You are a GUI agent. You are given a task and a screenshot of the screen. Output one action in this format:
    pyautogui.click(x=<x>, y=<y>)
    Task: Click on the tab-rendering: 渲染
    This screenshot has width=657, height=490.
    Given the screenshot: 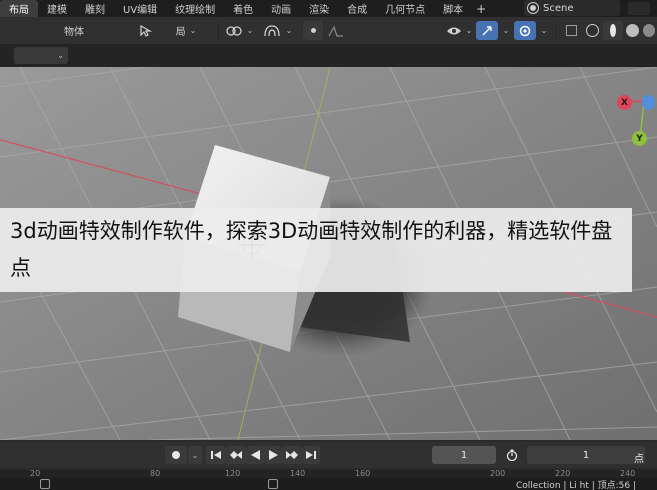 What is the action you would take?
    pyautogui.click(x=319, y=8)
    